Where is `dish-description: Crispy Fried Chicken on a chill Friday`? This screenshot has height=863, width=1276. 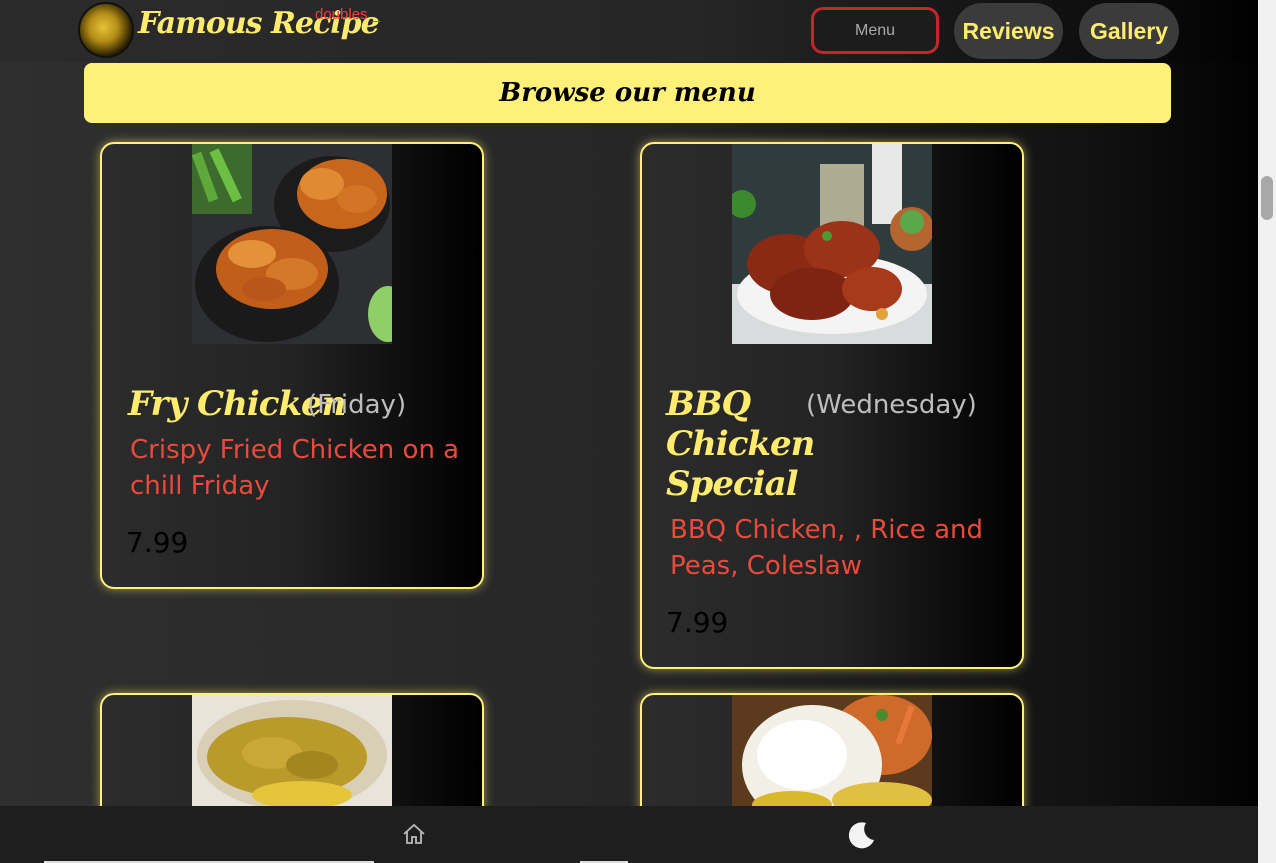 dish-description: Crispy Fried Chicken on a chill Friday is located at coordinates (295, 468).